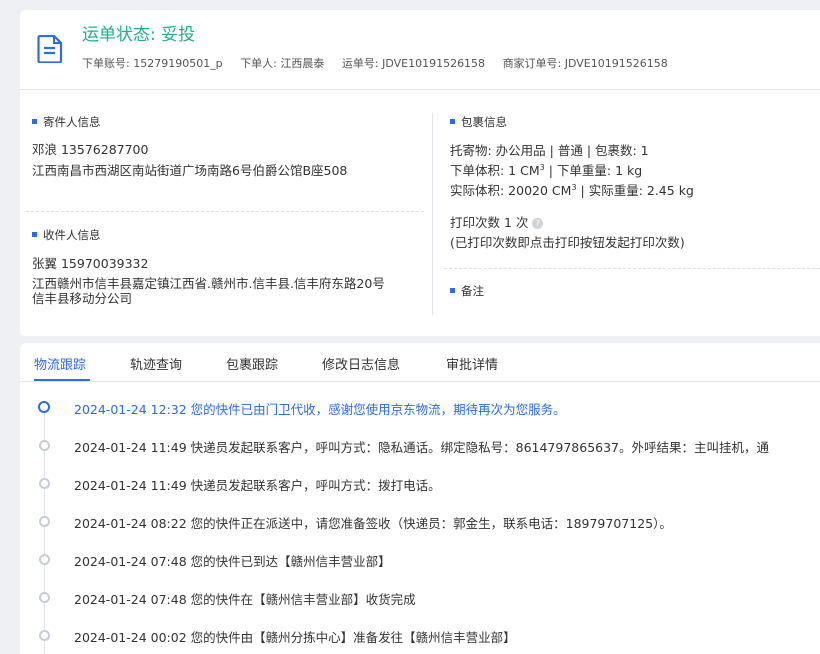 This screenshot has width=820, height=654. What do you see at coordinates (546, 171) in the screenshot?
I see `package-order-volume-weight: 下单体积: 1 CM3 | 下单重量: 1 kg` at bounding box center [546, 171].